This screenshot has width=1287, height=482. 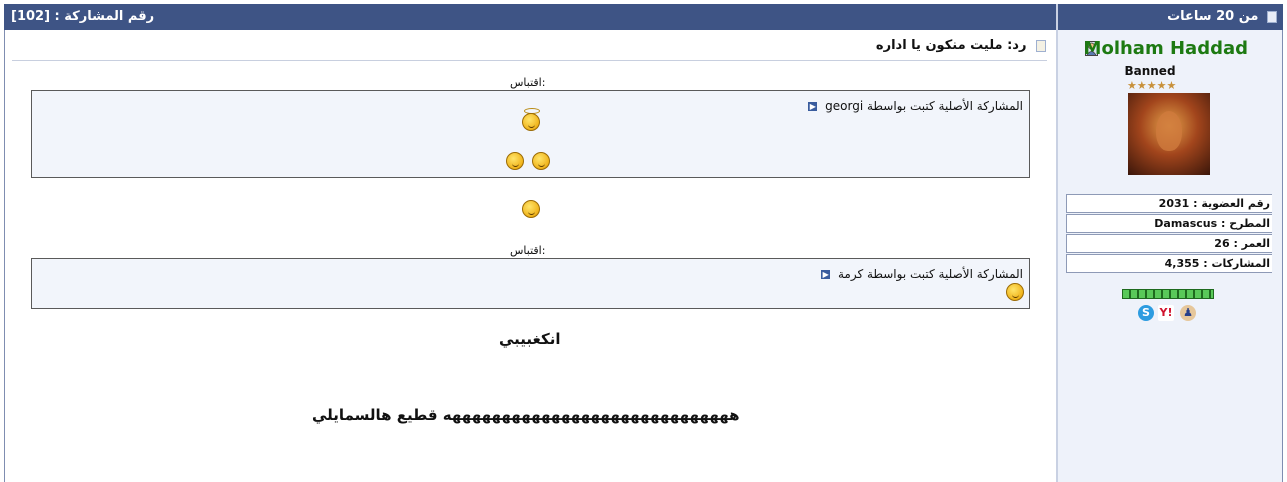 I want to click on subject-divider, so click(x=529, y=60).